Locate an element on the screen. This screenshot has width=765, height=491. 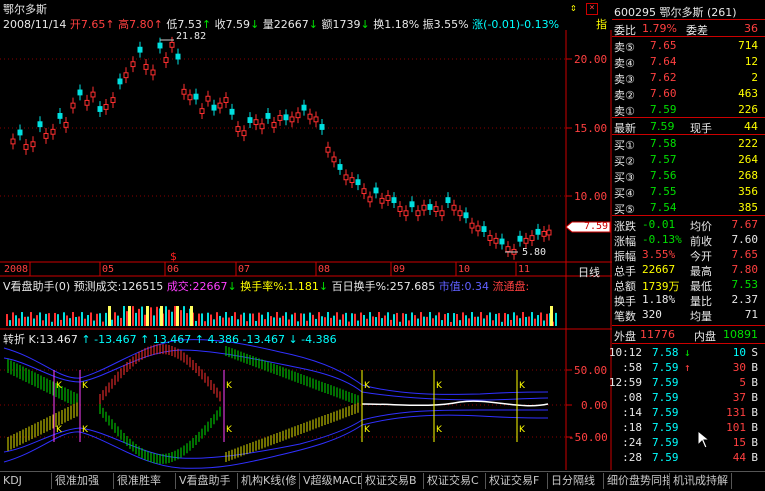
stat-label: 涨跌 is located at coordinates (625, 226).